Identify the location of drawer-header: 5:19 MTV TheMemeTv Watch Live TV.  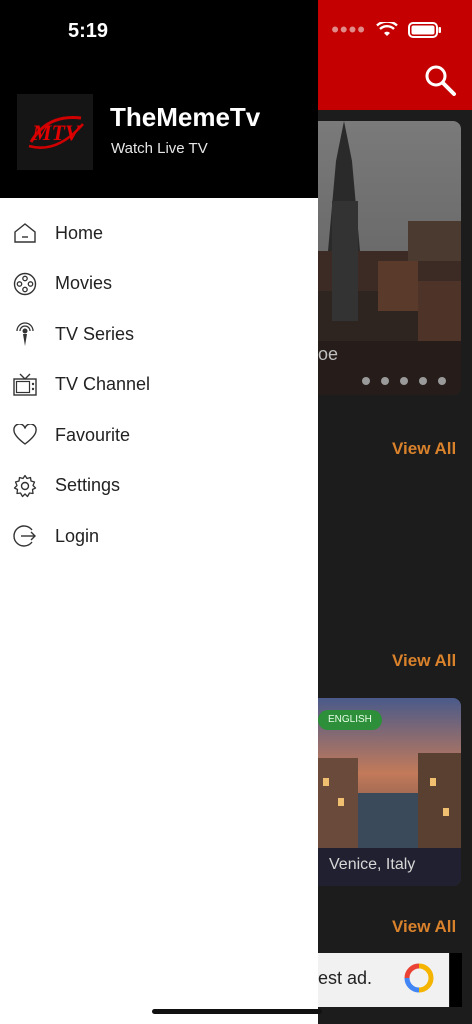
(159, 99).